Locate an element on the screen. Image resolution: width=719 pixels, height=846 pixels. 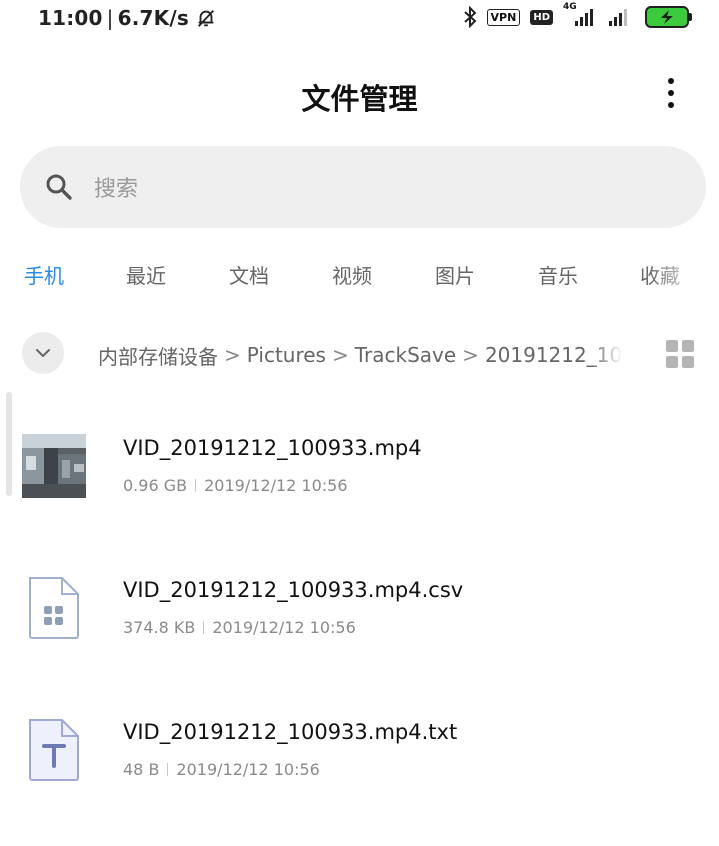
page-title: 文件管理 is located at coordinates (359, 99).